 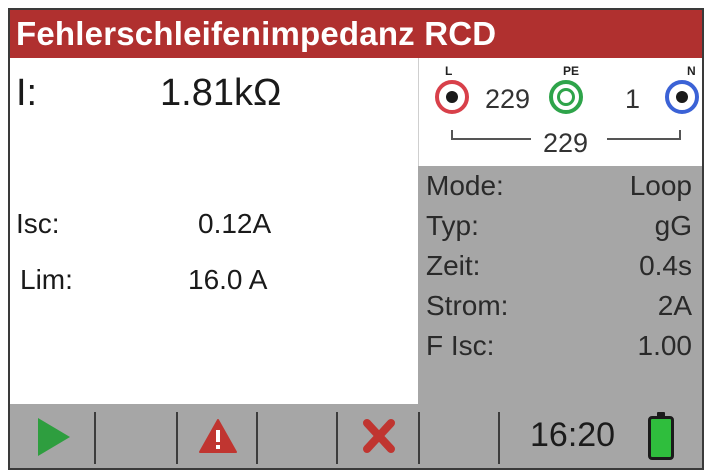 What do you see at coordinates (673, 225) in the screenshot?
I see `param-value: gG` at bounding box center [673, 225].